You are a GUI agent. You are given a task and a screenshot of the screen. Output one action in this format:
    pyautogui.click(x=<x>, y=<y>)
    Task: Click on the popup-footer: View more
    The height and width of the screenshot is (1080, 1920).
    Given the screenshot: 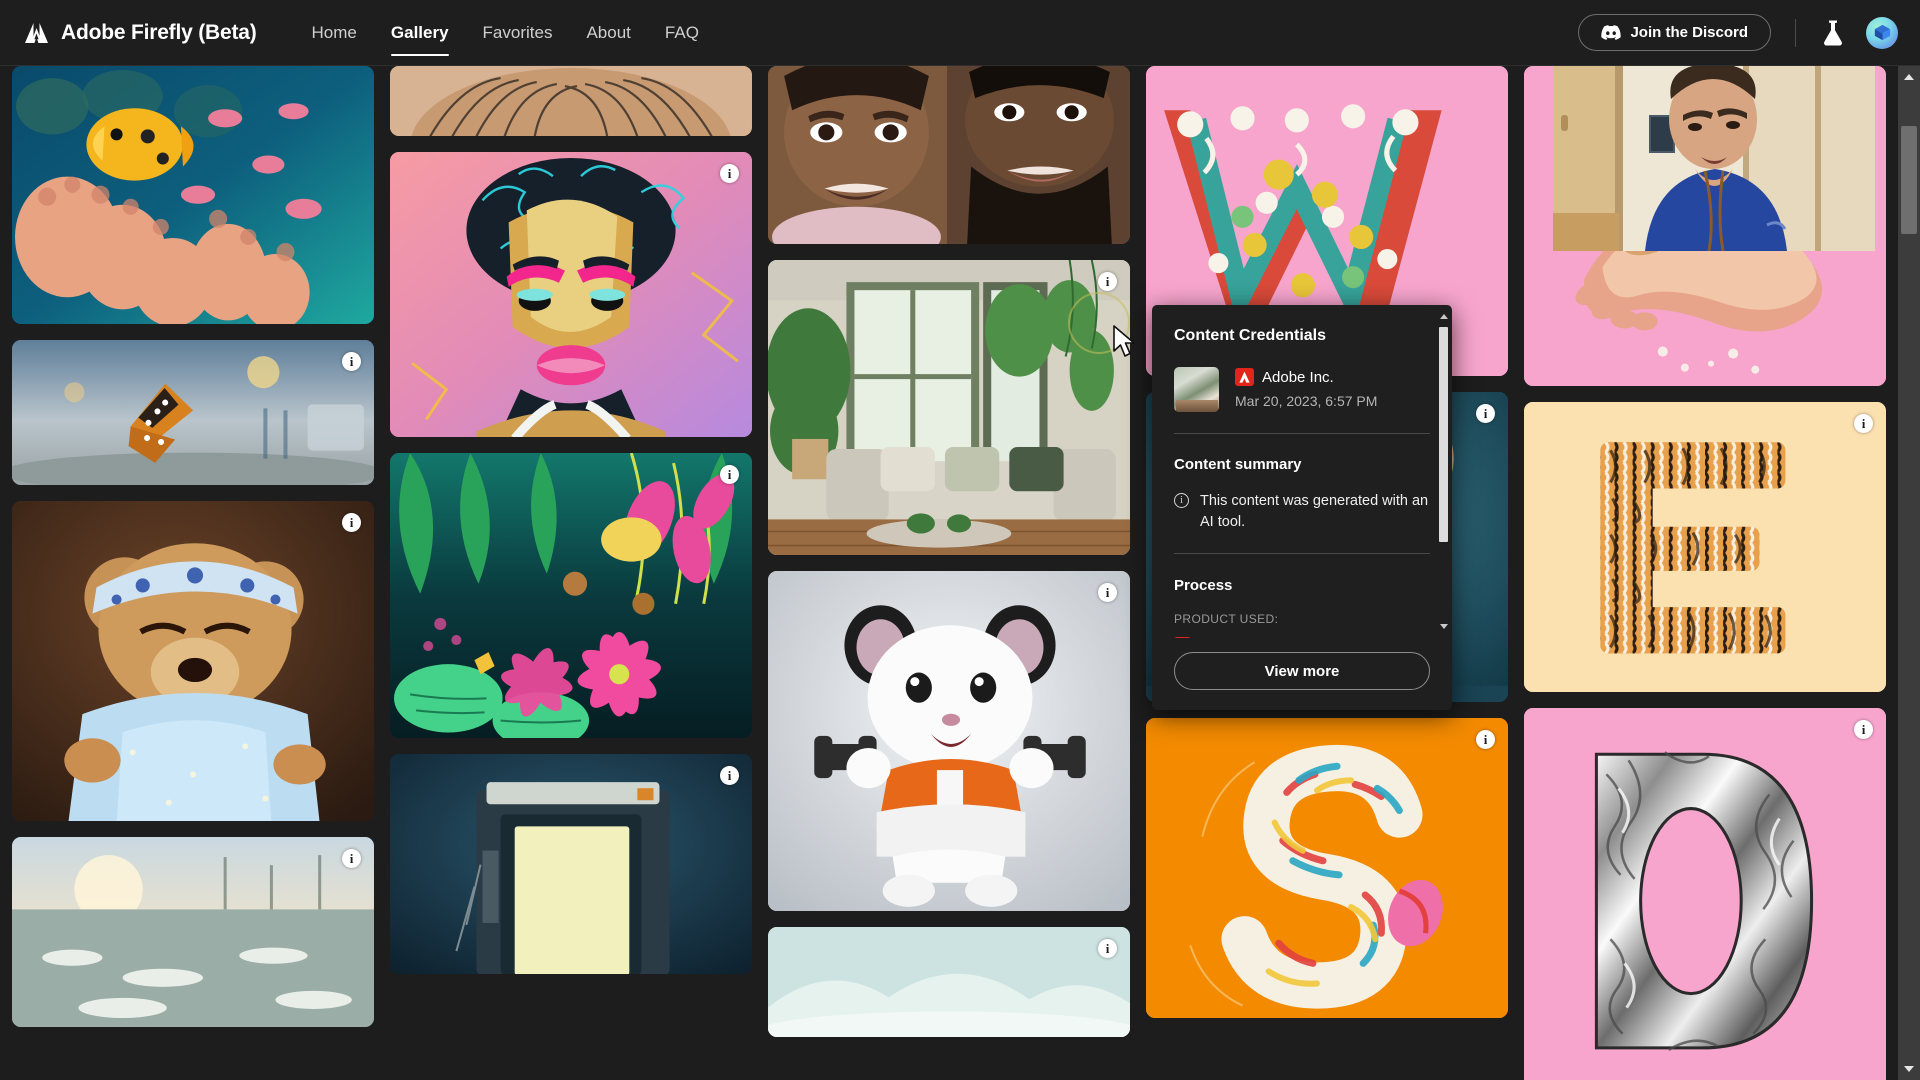 What is the action you would take?
    pyautogui.click(x=1302, y=674)
    